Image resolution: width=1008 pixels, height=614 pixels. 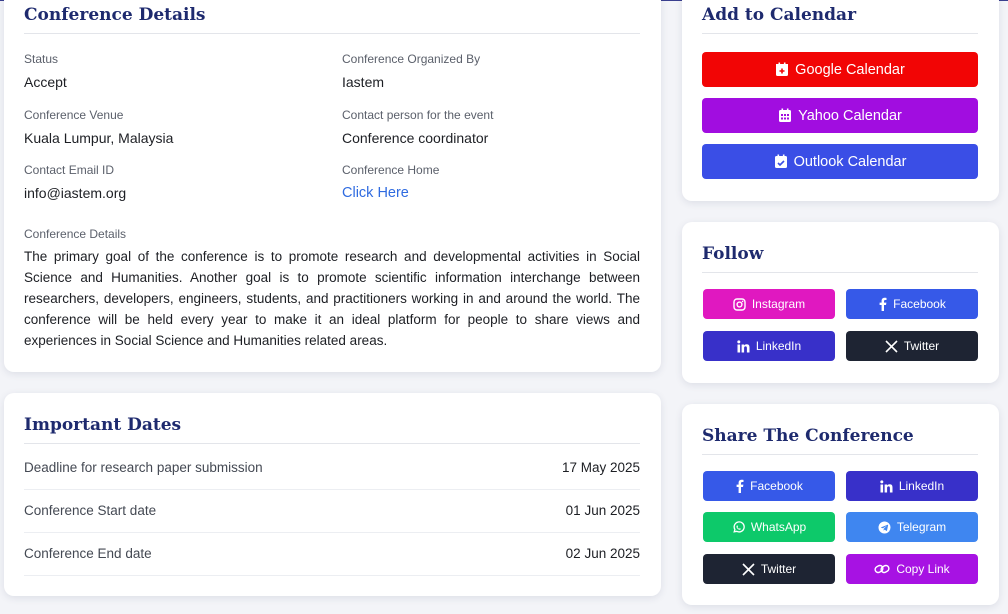 I want to click on yahoo-calendar-label: Yahoo Calendar, so click(x=850, y=115).